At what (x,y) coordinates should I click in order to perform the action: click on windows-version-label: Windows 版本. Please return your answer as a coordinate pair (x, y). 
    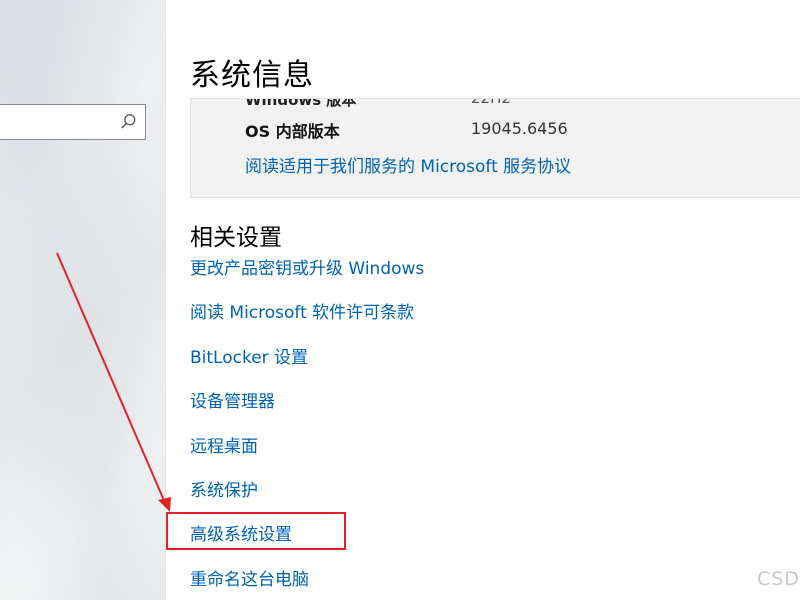
    Looking at the image, I should click on (301, 103).